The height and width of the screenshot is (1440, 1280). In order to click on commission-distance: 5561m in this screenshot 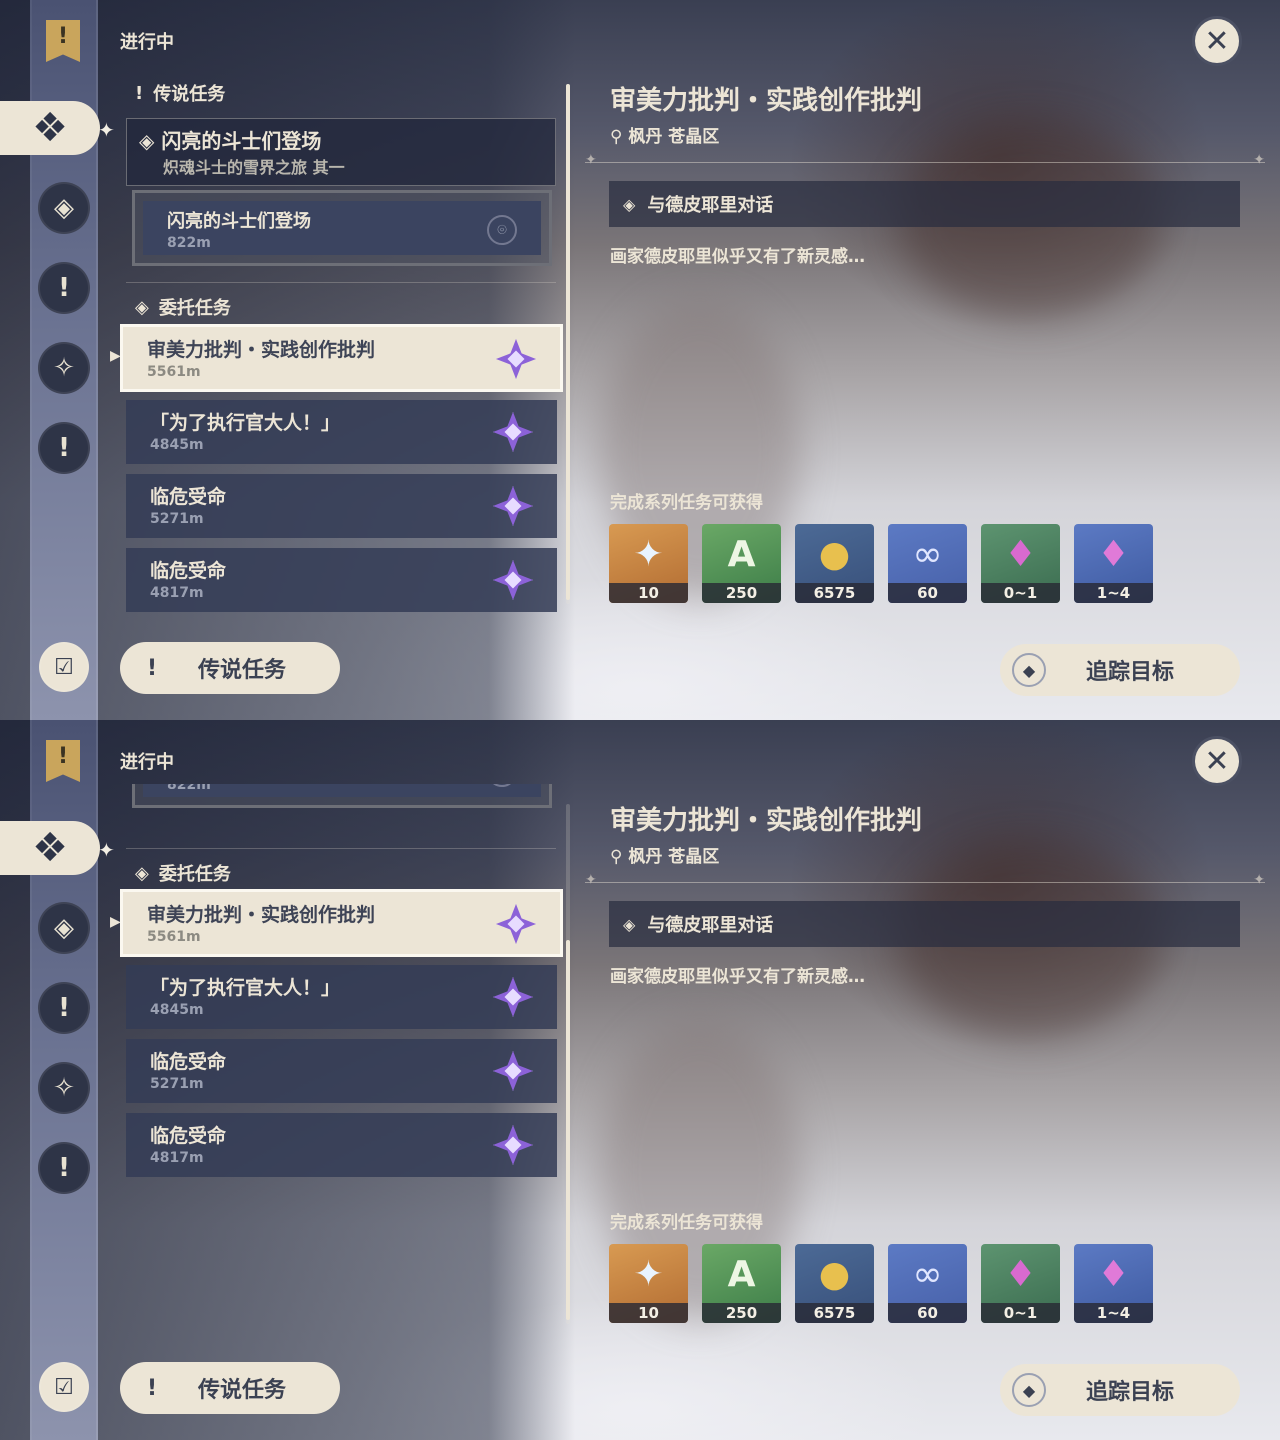, I will do `click(174, 372)`.